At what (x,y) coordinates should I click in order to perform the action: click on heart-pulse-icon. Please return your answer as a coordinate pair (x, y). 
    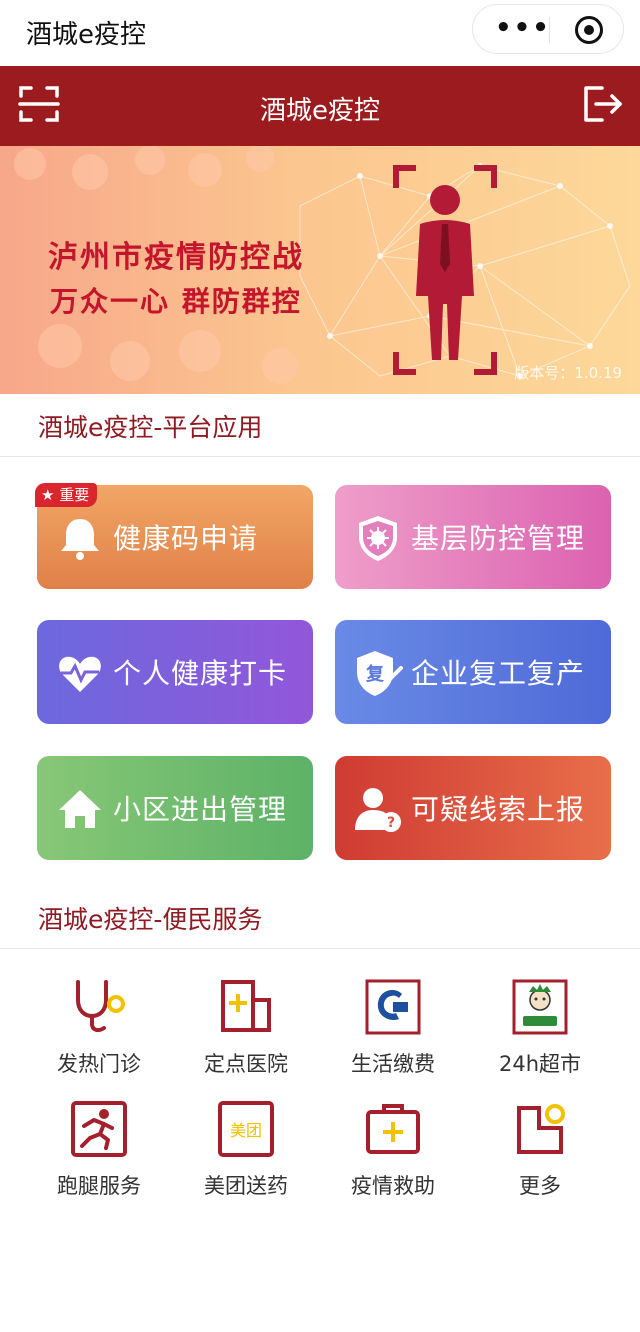
    Looking at the image, I should click on (80, 674).